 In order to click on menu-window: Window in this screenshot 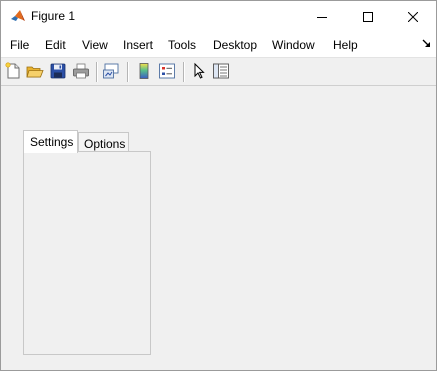, I will do `click(293, 45)`.